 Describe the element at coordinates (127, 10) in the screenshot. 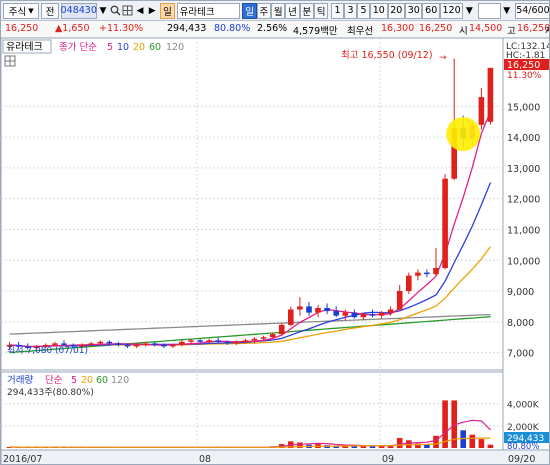

I see `grid-icon` at that location.